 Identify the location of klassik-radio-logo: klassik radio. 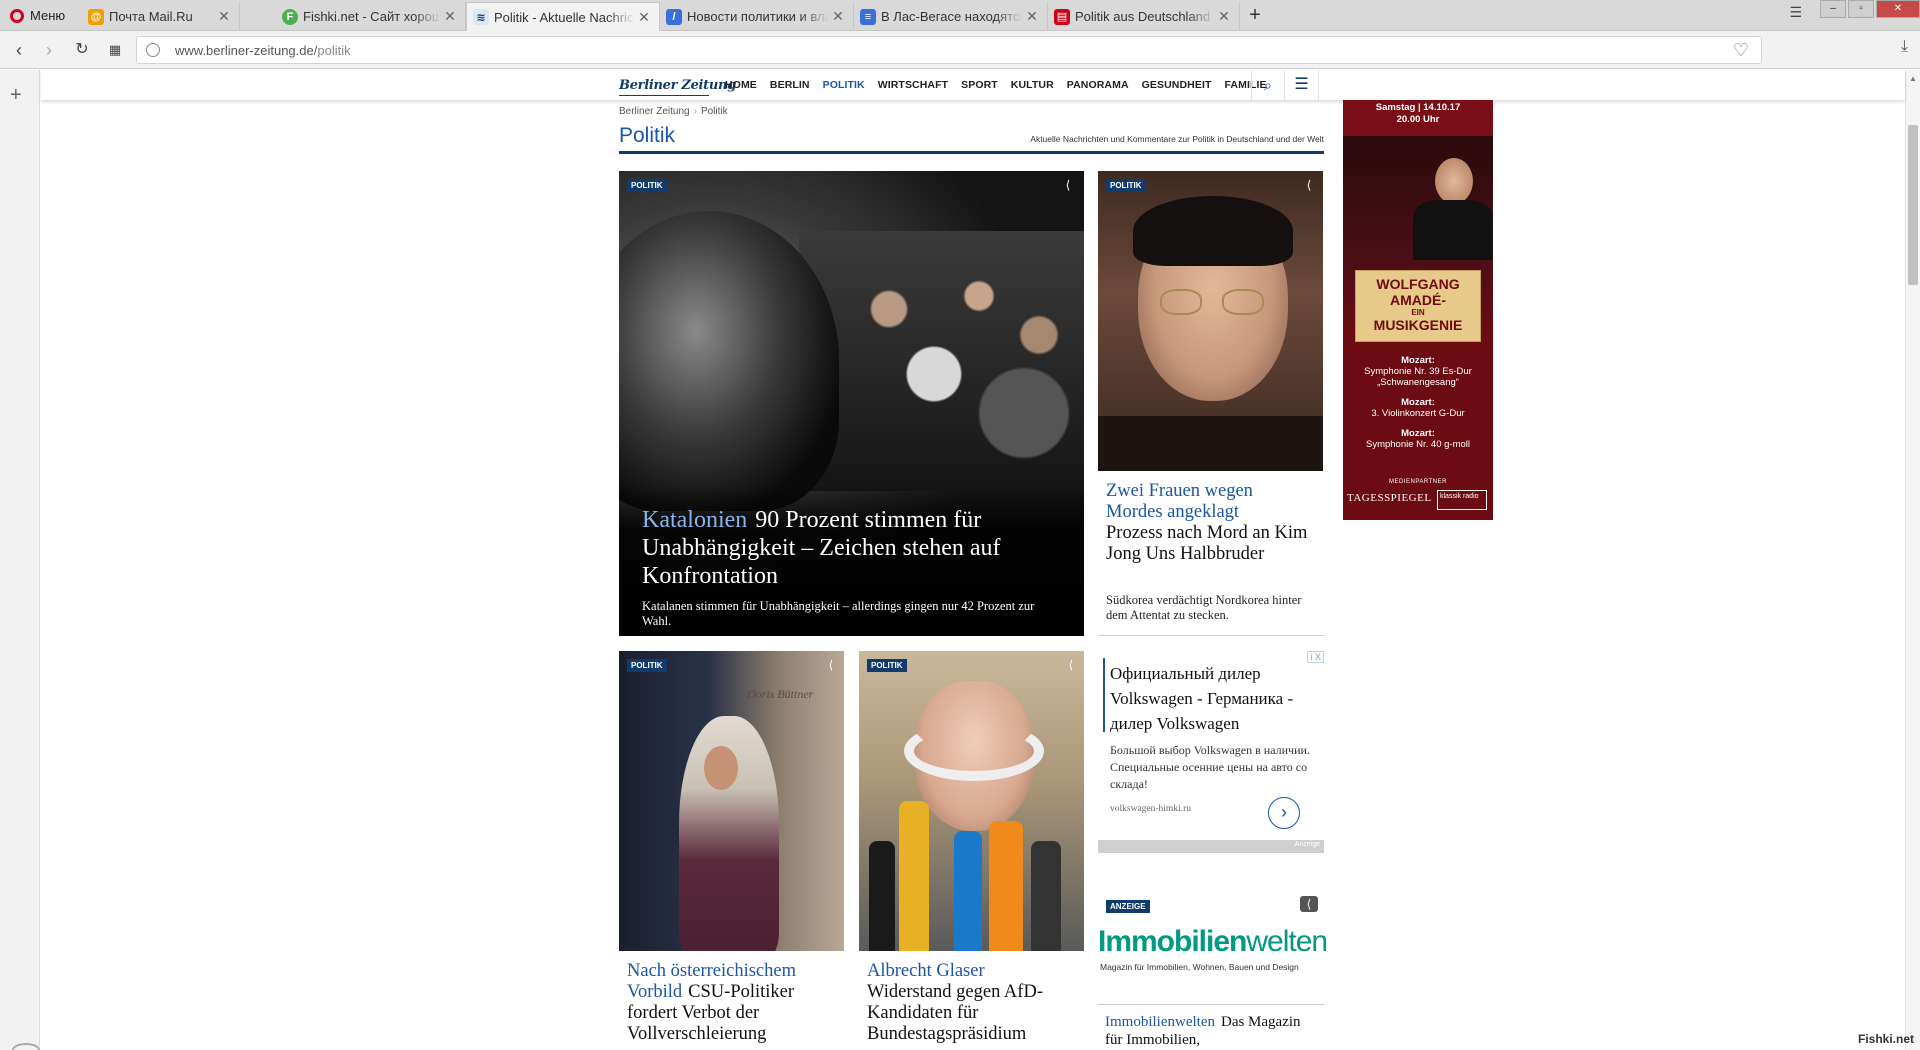
(1462, 500).